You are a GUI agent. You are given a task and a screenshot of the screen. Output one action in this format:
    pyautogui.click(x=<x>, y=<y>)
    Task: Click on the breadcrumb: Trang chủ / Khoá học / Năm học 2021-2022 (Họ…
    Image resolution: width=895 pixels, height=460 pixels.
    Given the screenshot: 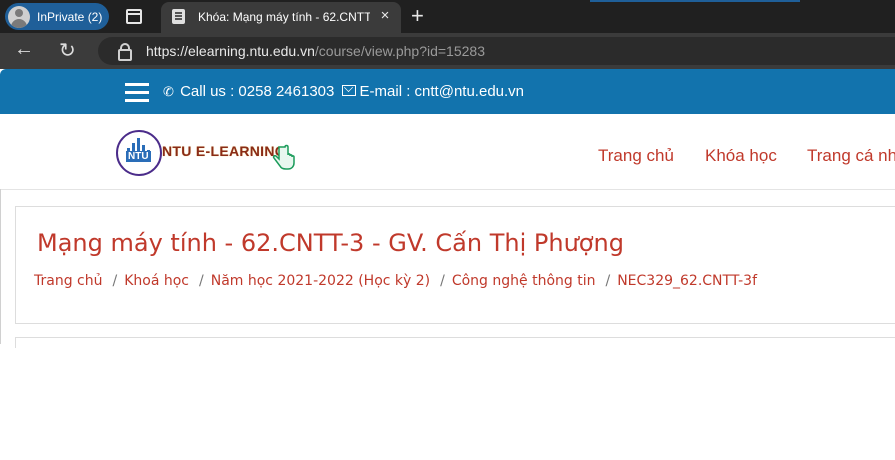 What is the action you would take?
    pyautogui.click(x=395, y=281)
    